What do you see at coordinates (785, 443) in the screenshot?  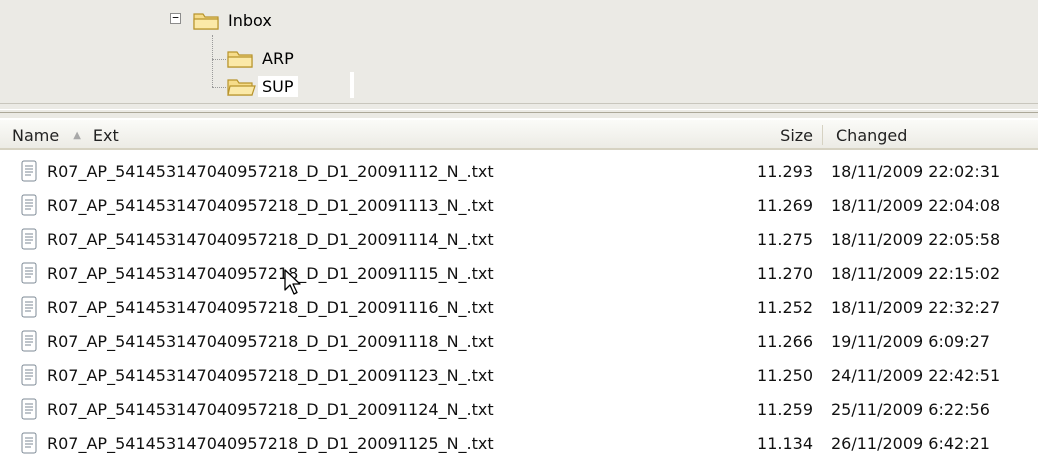 I see `file-size: 11.134` at bounding box center [785, 443].